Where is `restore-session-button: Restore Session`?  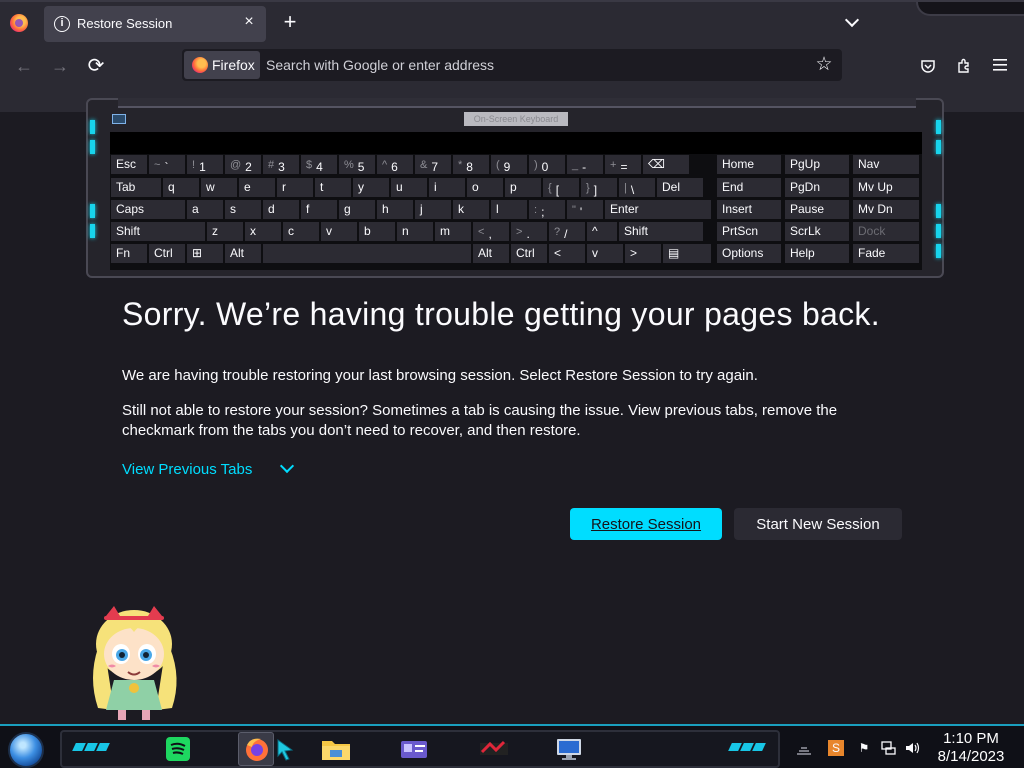
restore-session-button: Restore Session is located at coordinates (646, 524).